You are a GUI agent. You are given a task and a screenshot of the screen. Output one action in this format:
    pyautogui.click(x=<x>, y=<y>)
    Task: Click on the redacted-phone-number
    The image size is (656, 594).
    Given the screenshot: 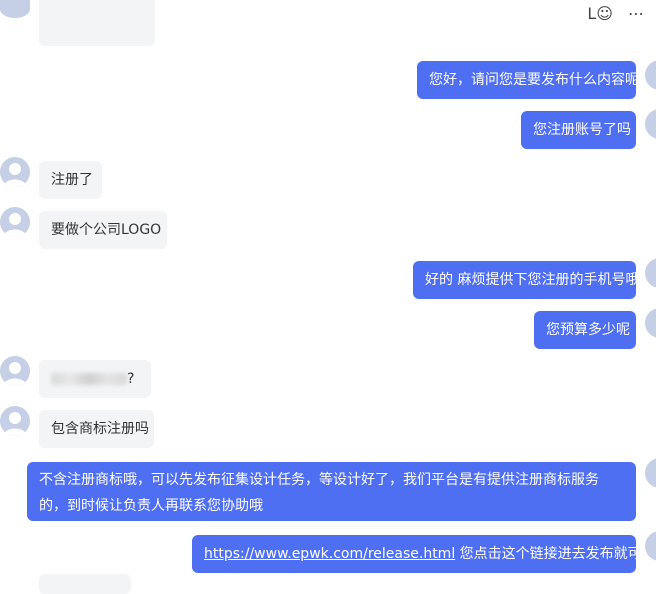 What is the action you would take?
    pyautogui.click(x=89, y=379)
    